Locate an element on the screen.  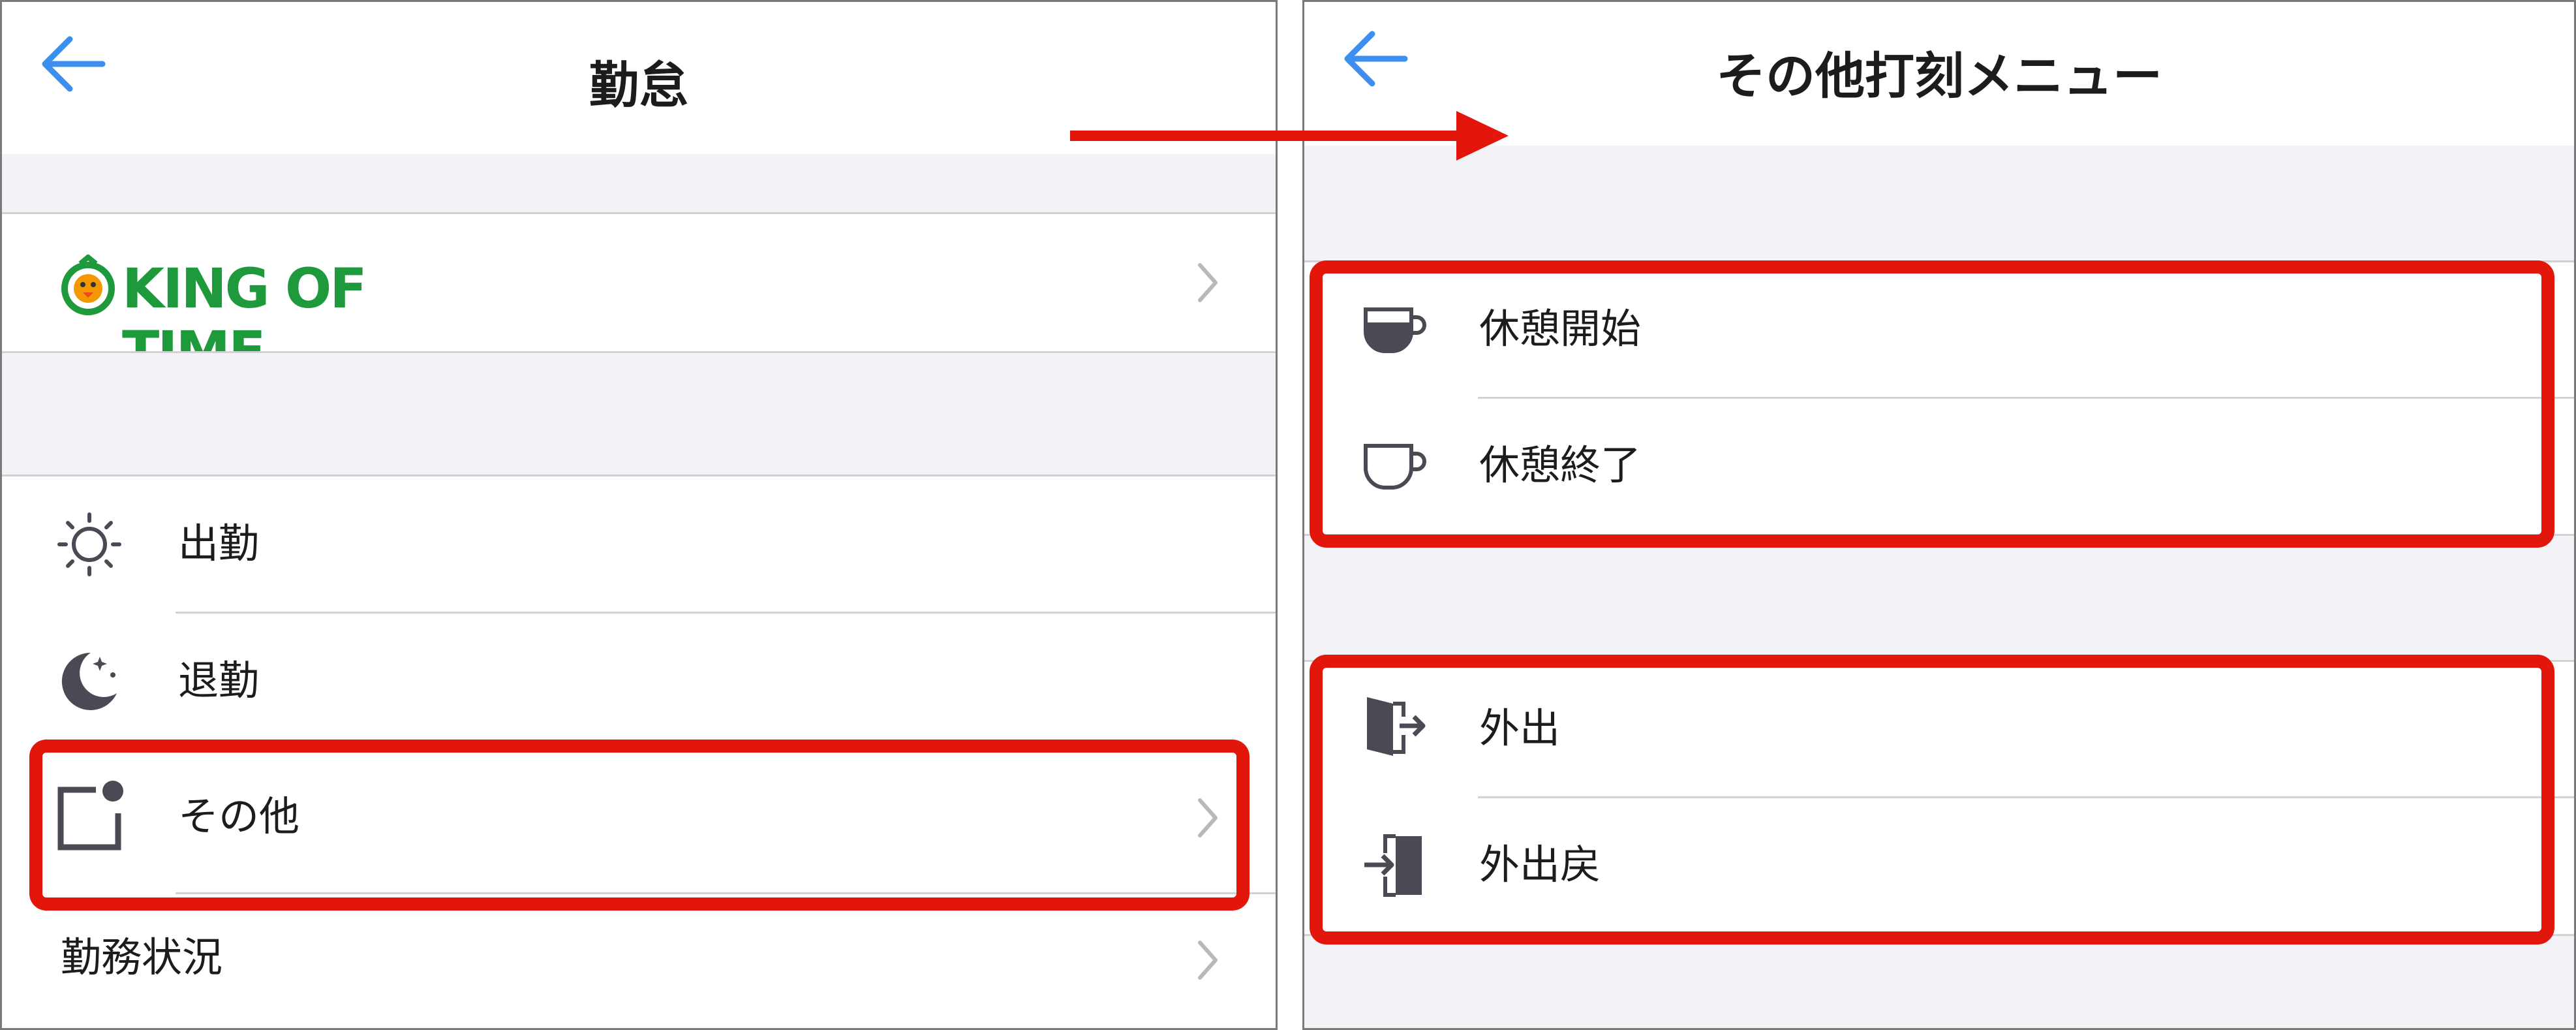
other-notification-icon is located at coordinates (90, 816).